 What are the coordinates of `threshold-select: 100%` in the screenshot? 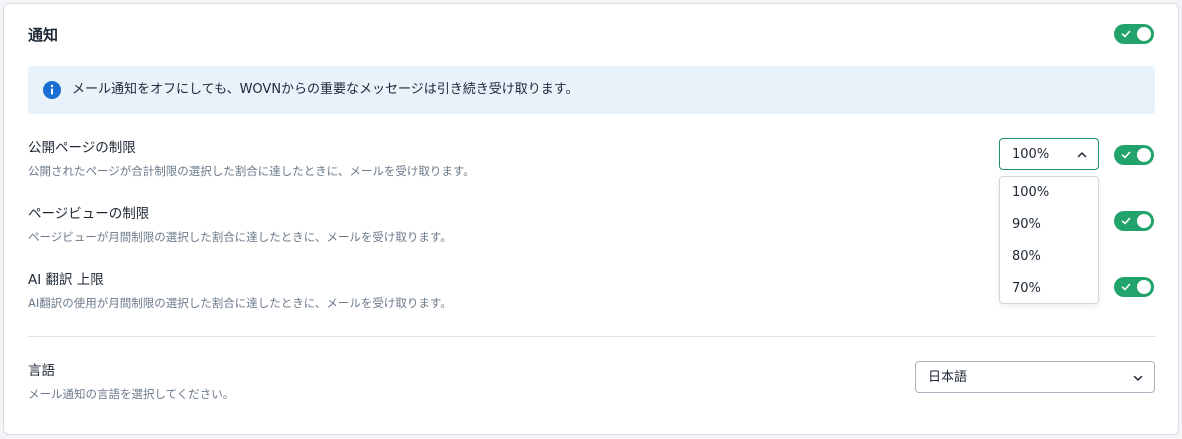 It's located at (1049, 154).